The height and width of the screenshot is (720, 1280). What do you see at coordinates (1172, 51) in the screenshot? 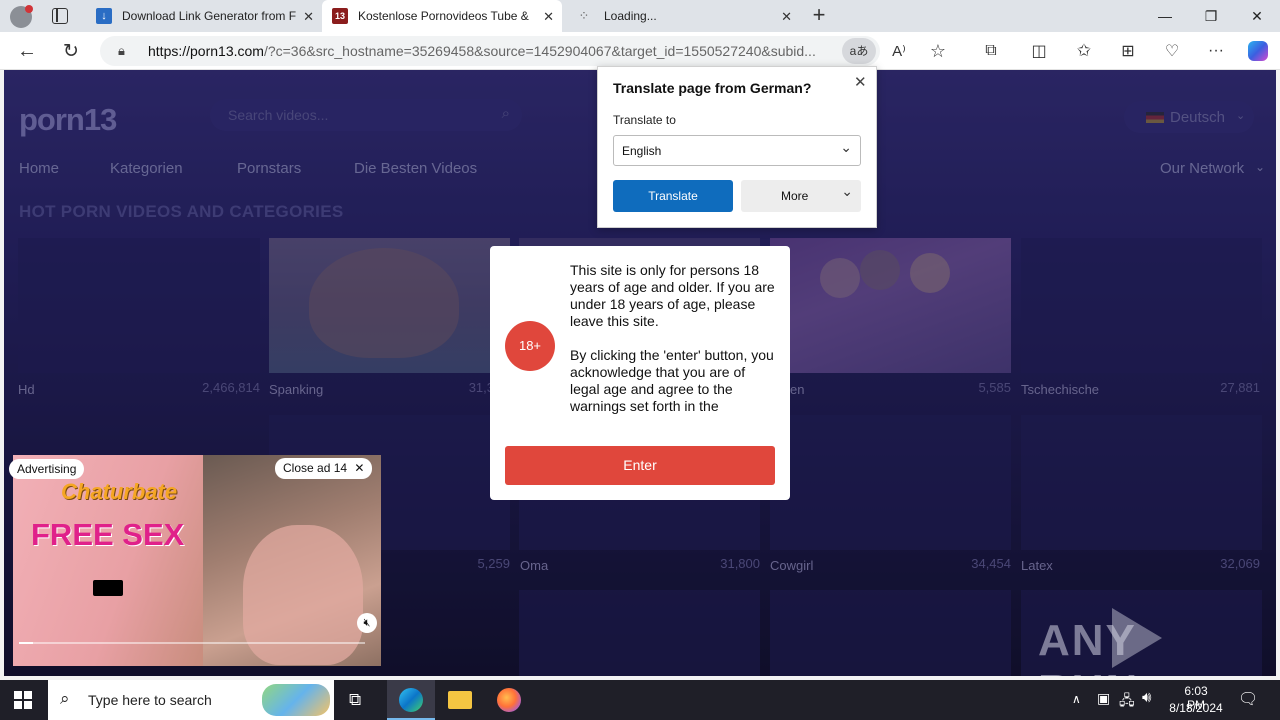
I see `browser-essentials-icon: ♡` at bounding box center [1172, 51].